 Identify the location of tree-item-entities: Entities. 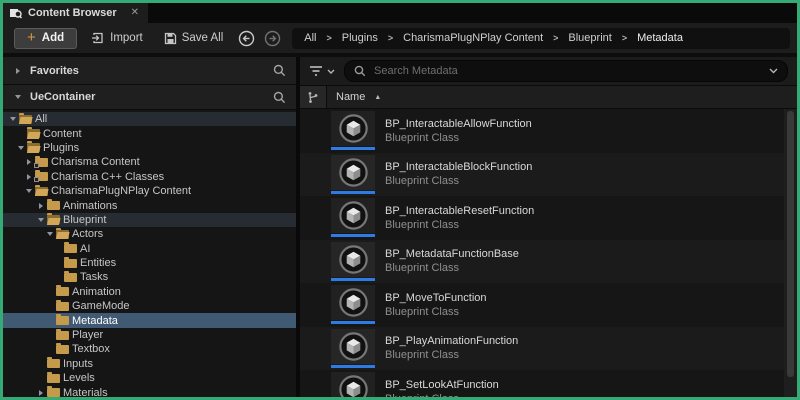
(149, 263).